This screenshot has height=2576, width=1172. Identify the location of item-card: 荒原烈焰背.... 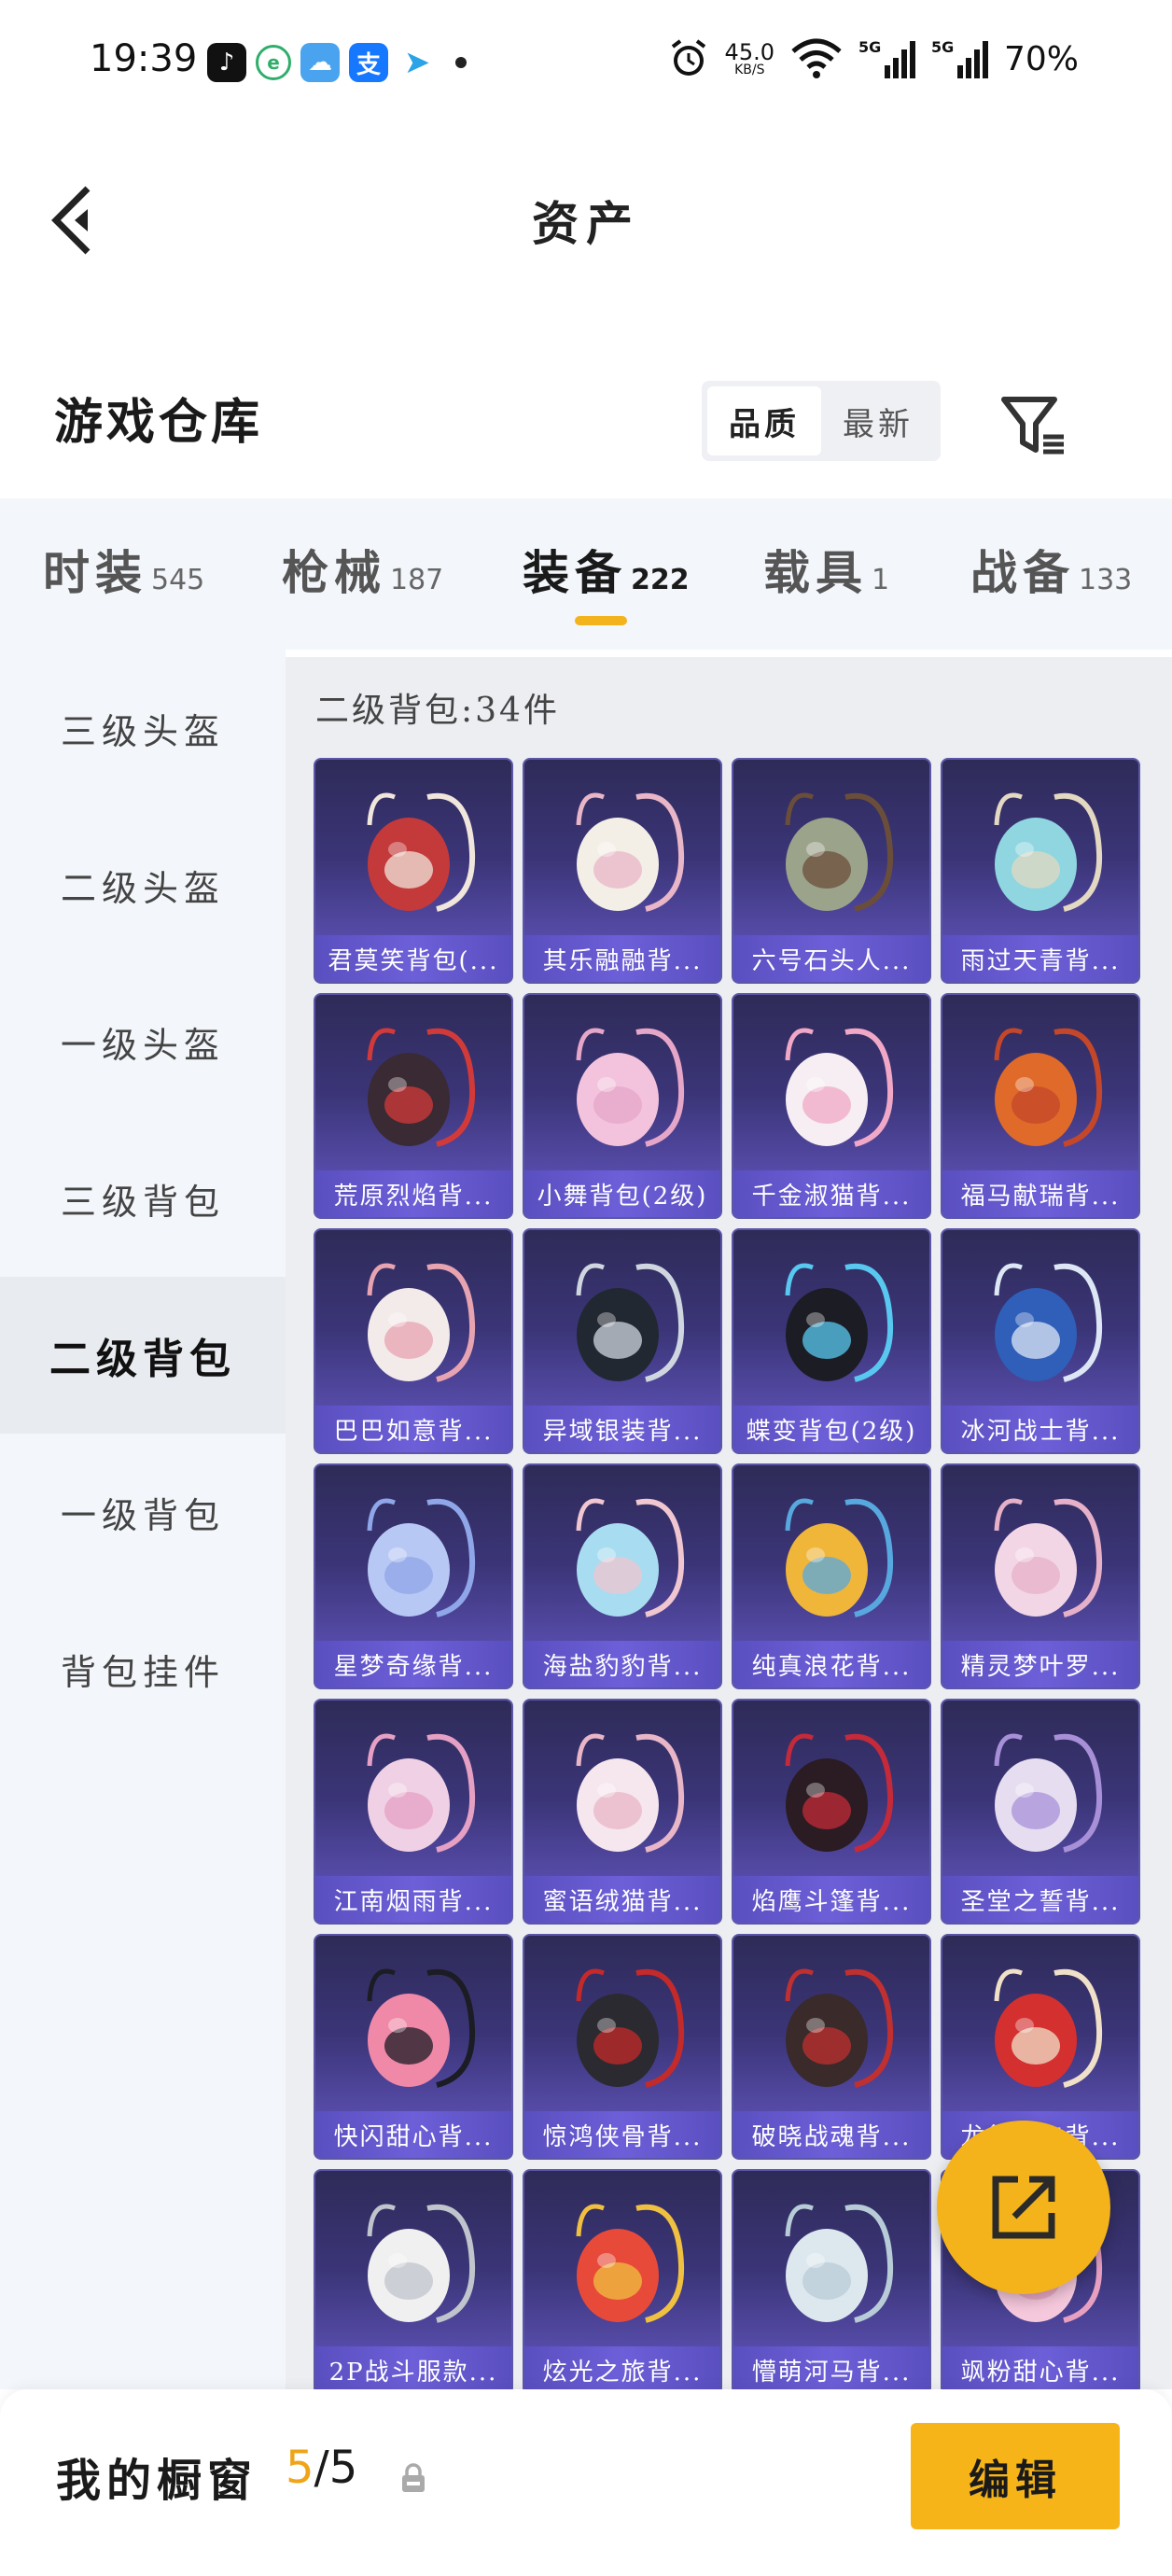
(413, 1106).